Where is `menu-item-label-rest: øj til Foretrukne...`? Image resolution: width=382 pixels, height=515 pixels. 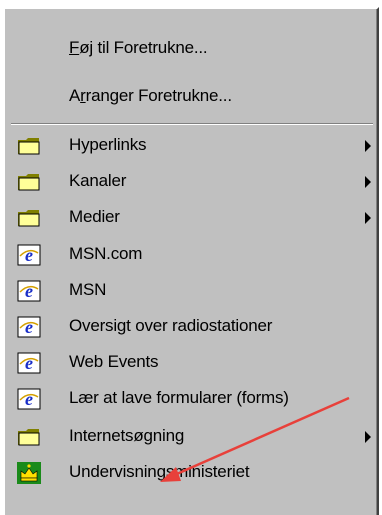
menu-item-label-rest: øj til Foretrukne... is located at coordinates (143, 47).